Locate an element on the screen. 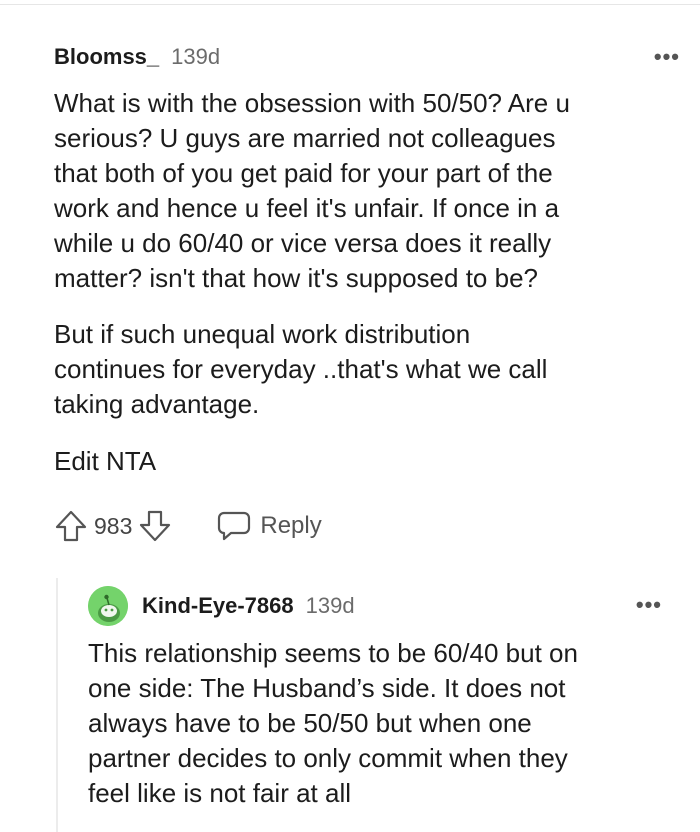  downvote-button is located at coordinates (155, 526).